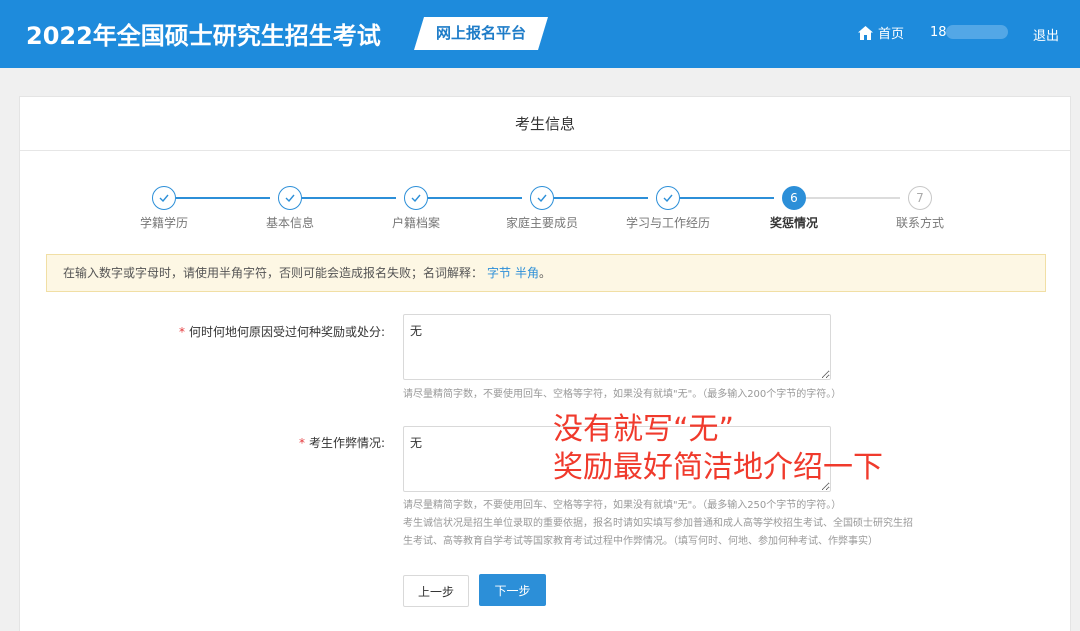 The height and width of the screenshot is (631, 1080). I want to click on annotation-line-2: 奖励最好简洁地介绍一下, so click(718, 467).